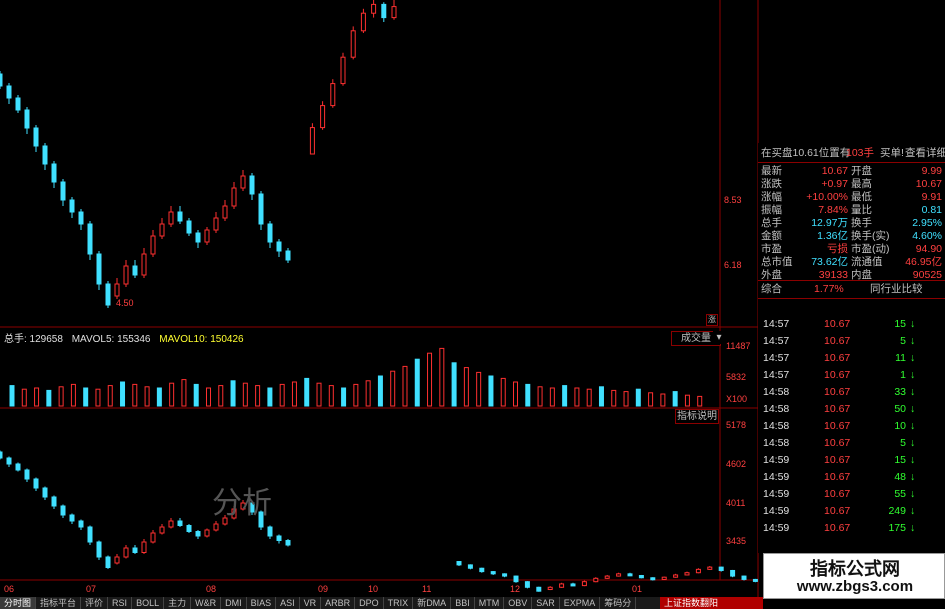  I want to click on trade-time: 14:58, so click(776, 409).